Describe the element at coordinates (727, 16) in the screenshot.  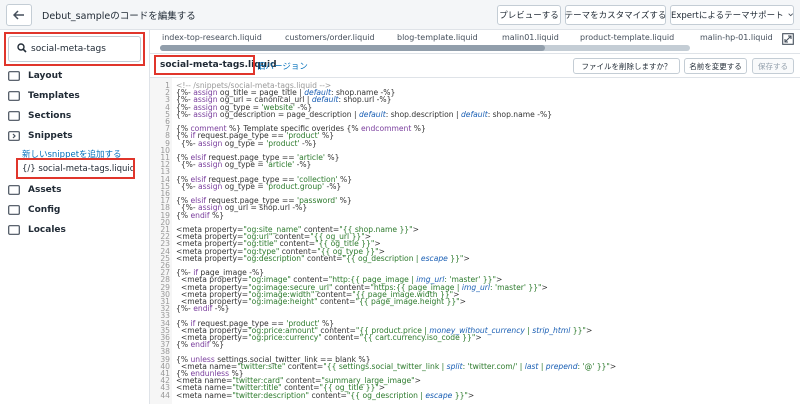
I see `expert-support-label: Expertによるテーマサポート` at that location.